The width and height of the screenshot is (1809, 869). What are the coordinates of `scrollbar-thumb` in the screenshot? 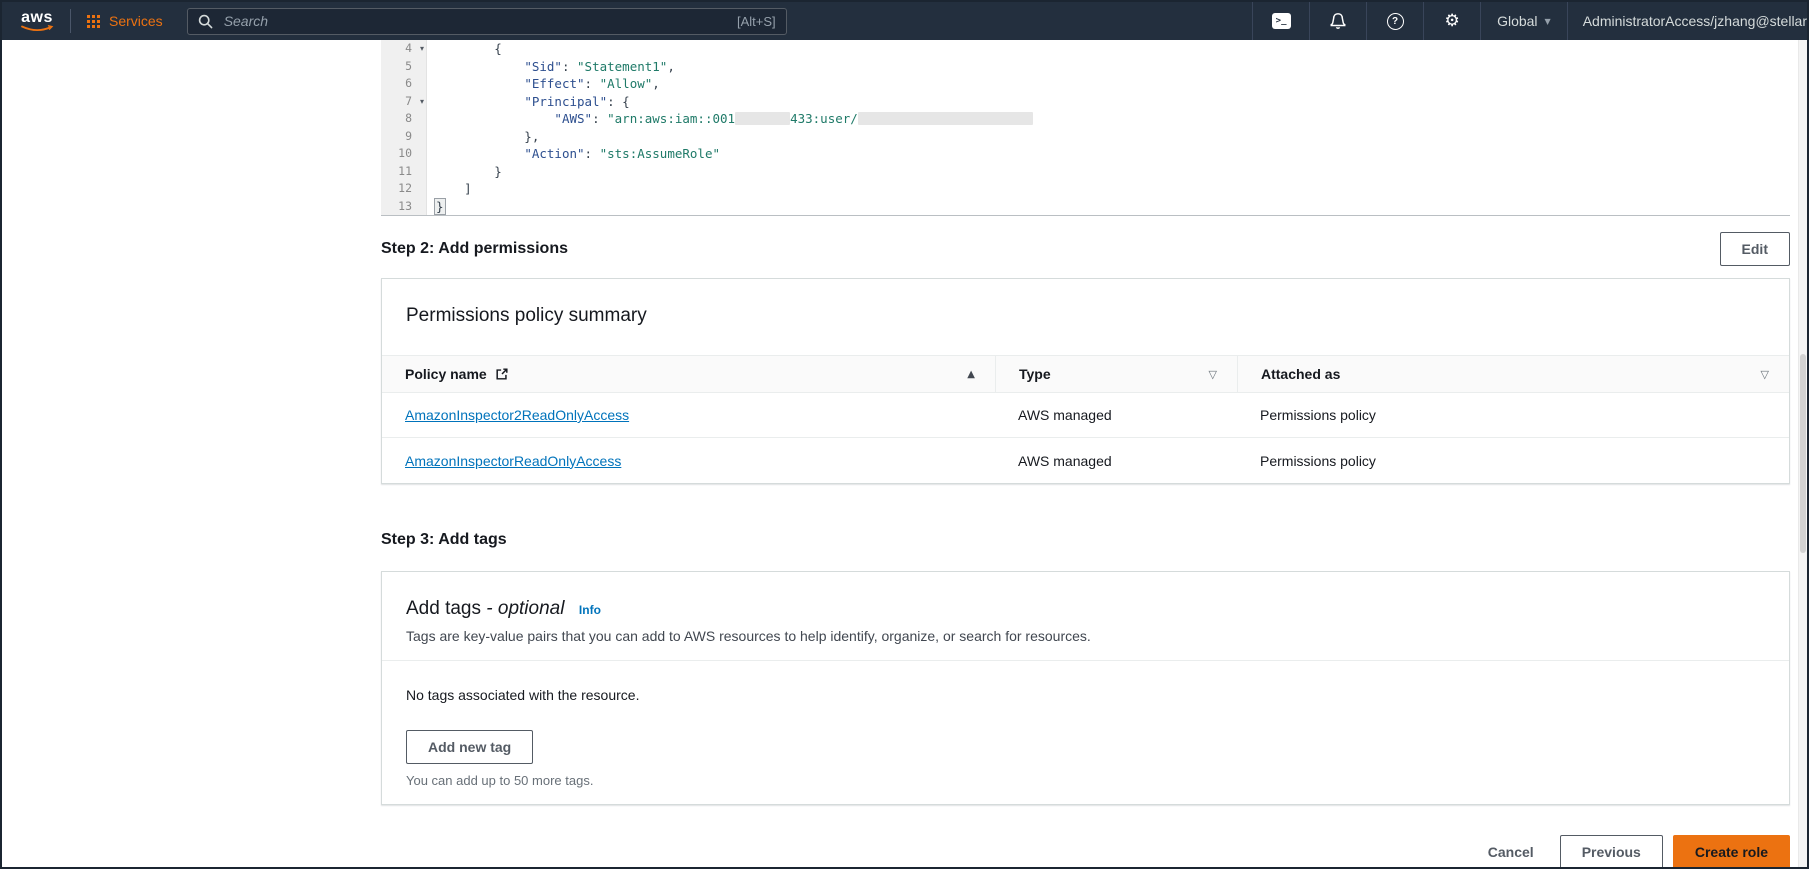 It's located at (1803, 453).